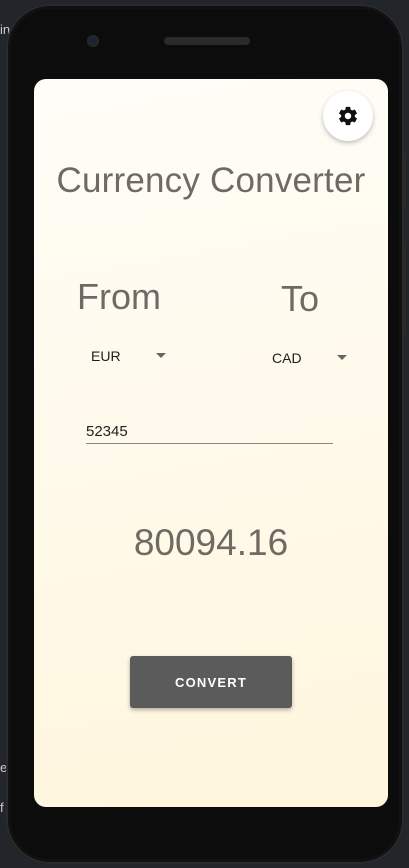 Image resolution: width=409 pixels, height=868 pixels. What do you see at coordinates (209, 431) in the screenshot?
I see `amount-input` at bounding box center [209, 431].